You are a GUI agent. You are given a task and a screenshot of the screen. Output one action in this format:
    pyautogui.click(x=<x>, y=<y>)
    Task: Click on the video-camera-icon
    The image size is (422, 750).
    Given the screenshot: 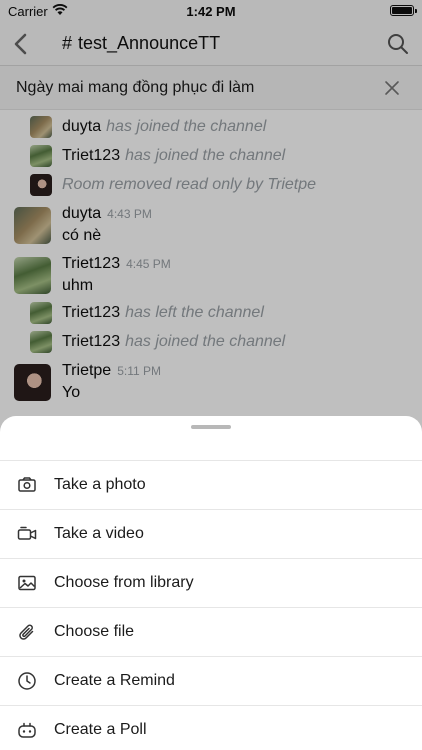 What is the action you would take?
    pyautogui.click(x=27, y=533)
    